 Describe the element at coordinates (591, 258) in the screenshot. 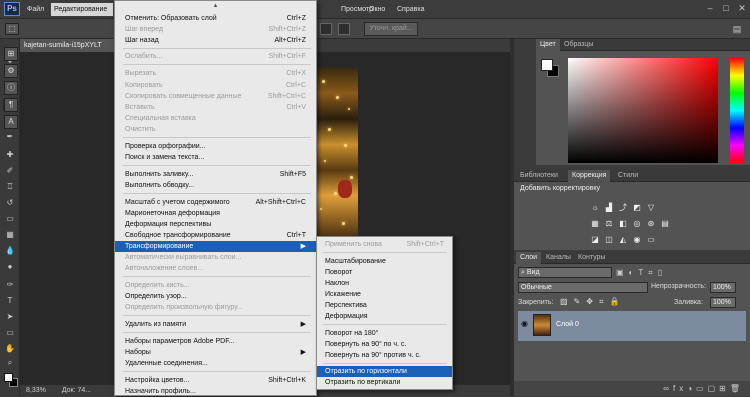

I see `tab-paths: Контуры` at that location.